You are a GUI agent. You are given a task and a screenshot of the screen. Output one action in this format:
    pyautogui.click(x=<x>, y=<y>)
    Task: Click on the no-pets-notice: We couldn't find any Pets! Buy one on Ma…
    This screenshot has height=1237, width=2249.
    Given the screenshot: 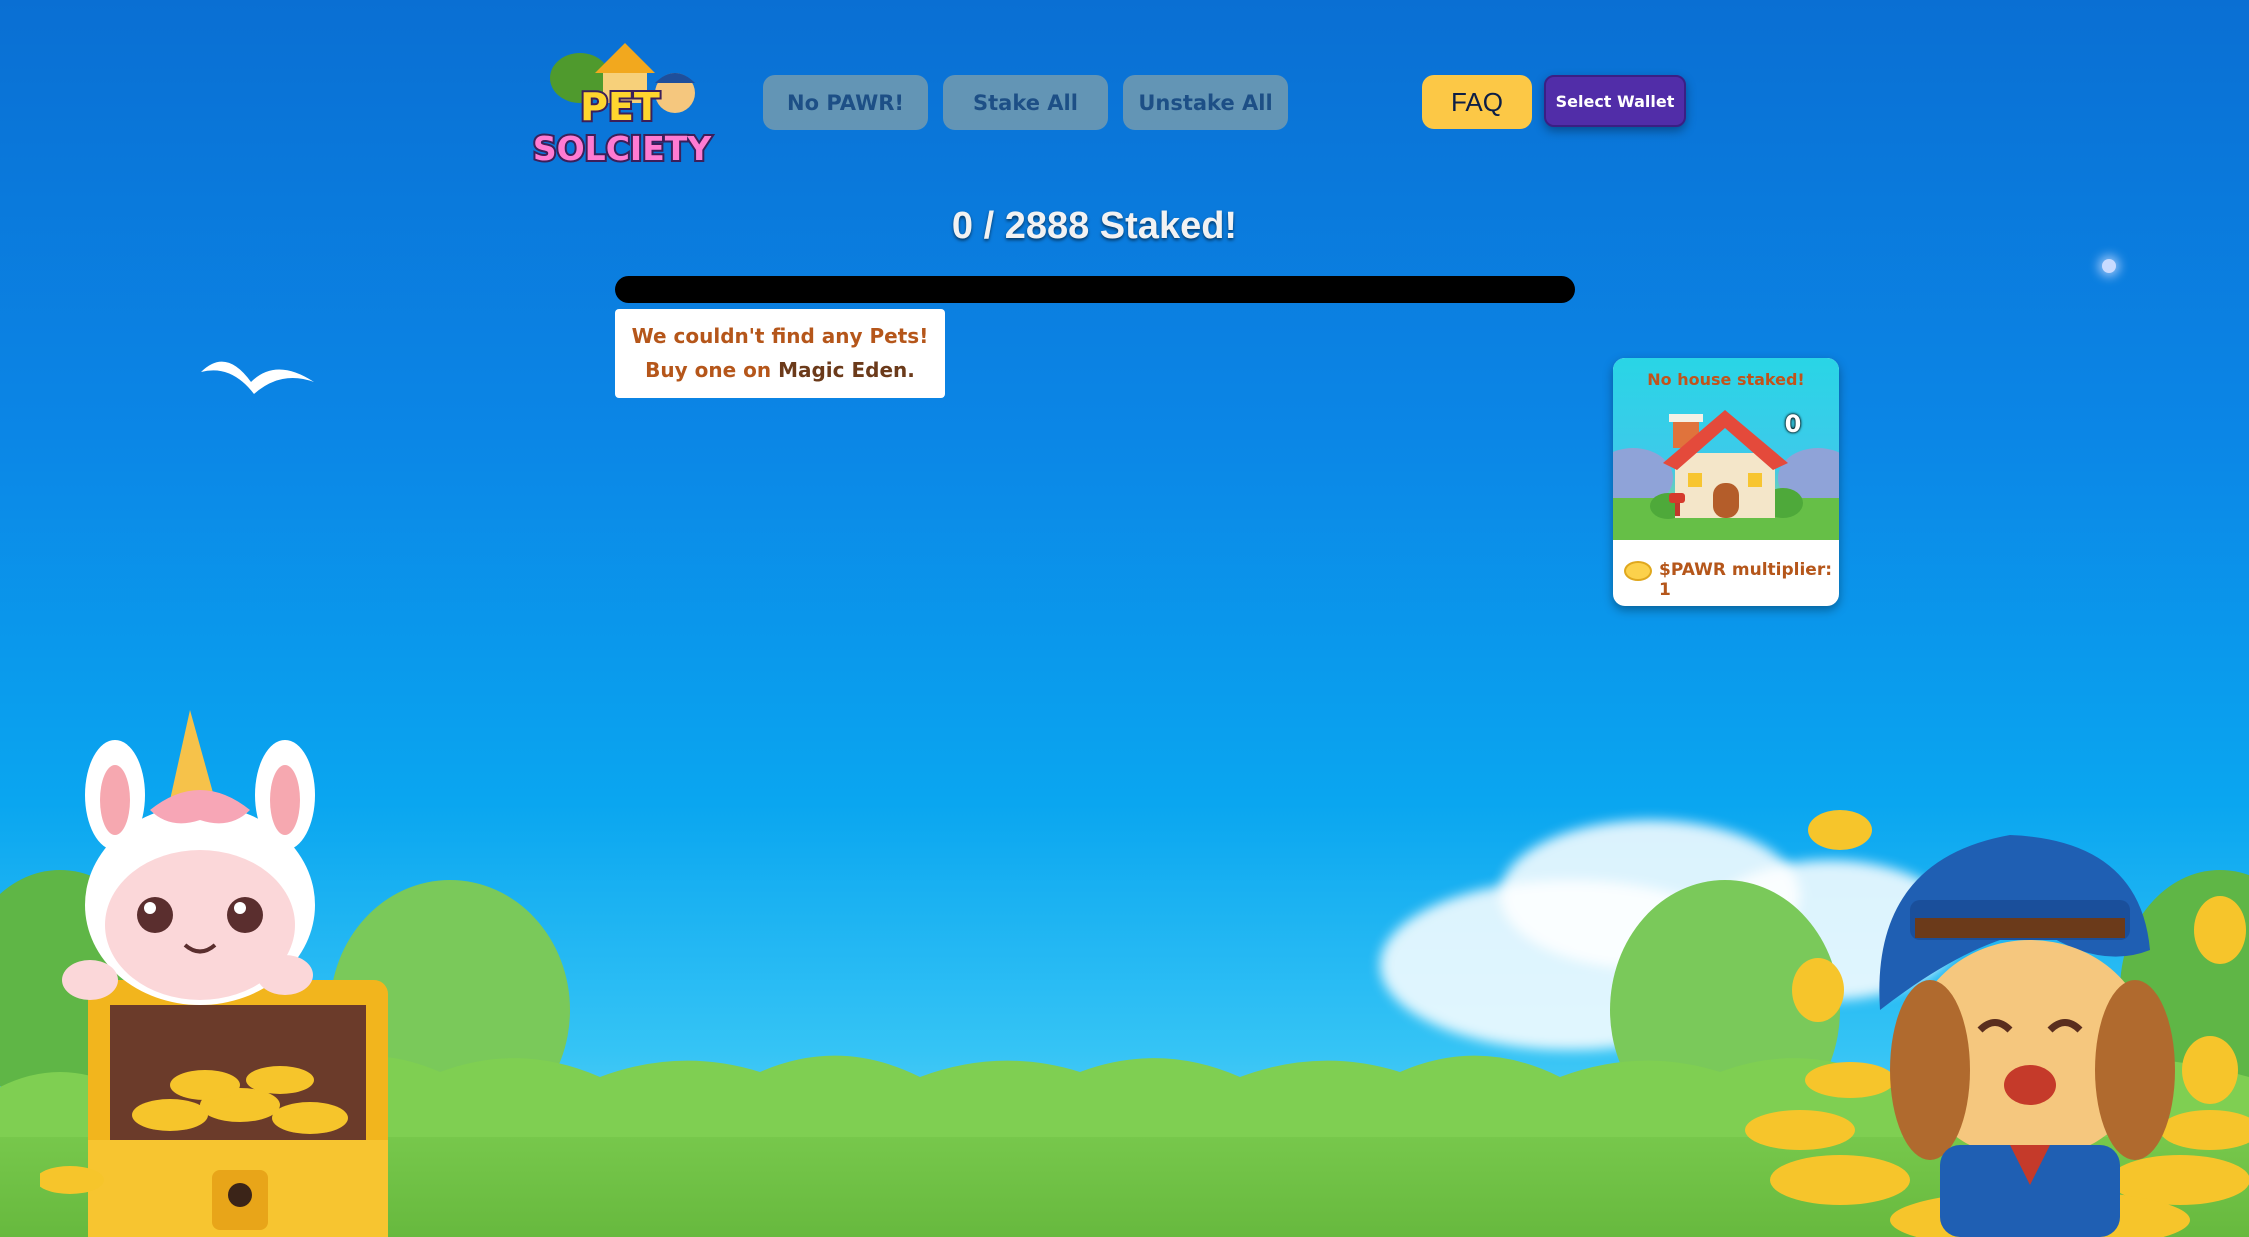 What is the action you would take?
    pyautogui.click(x=780, y=353)
    